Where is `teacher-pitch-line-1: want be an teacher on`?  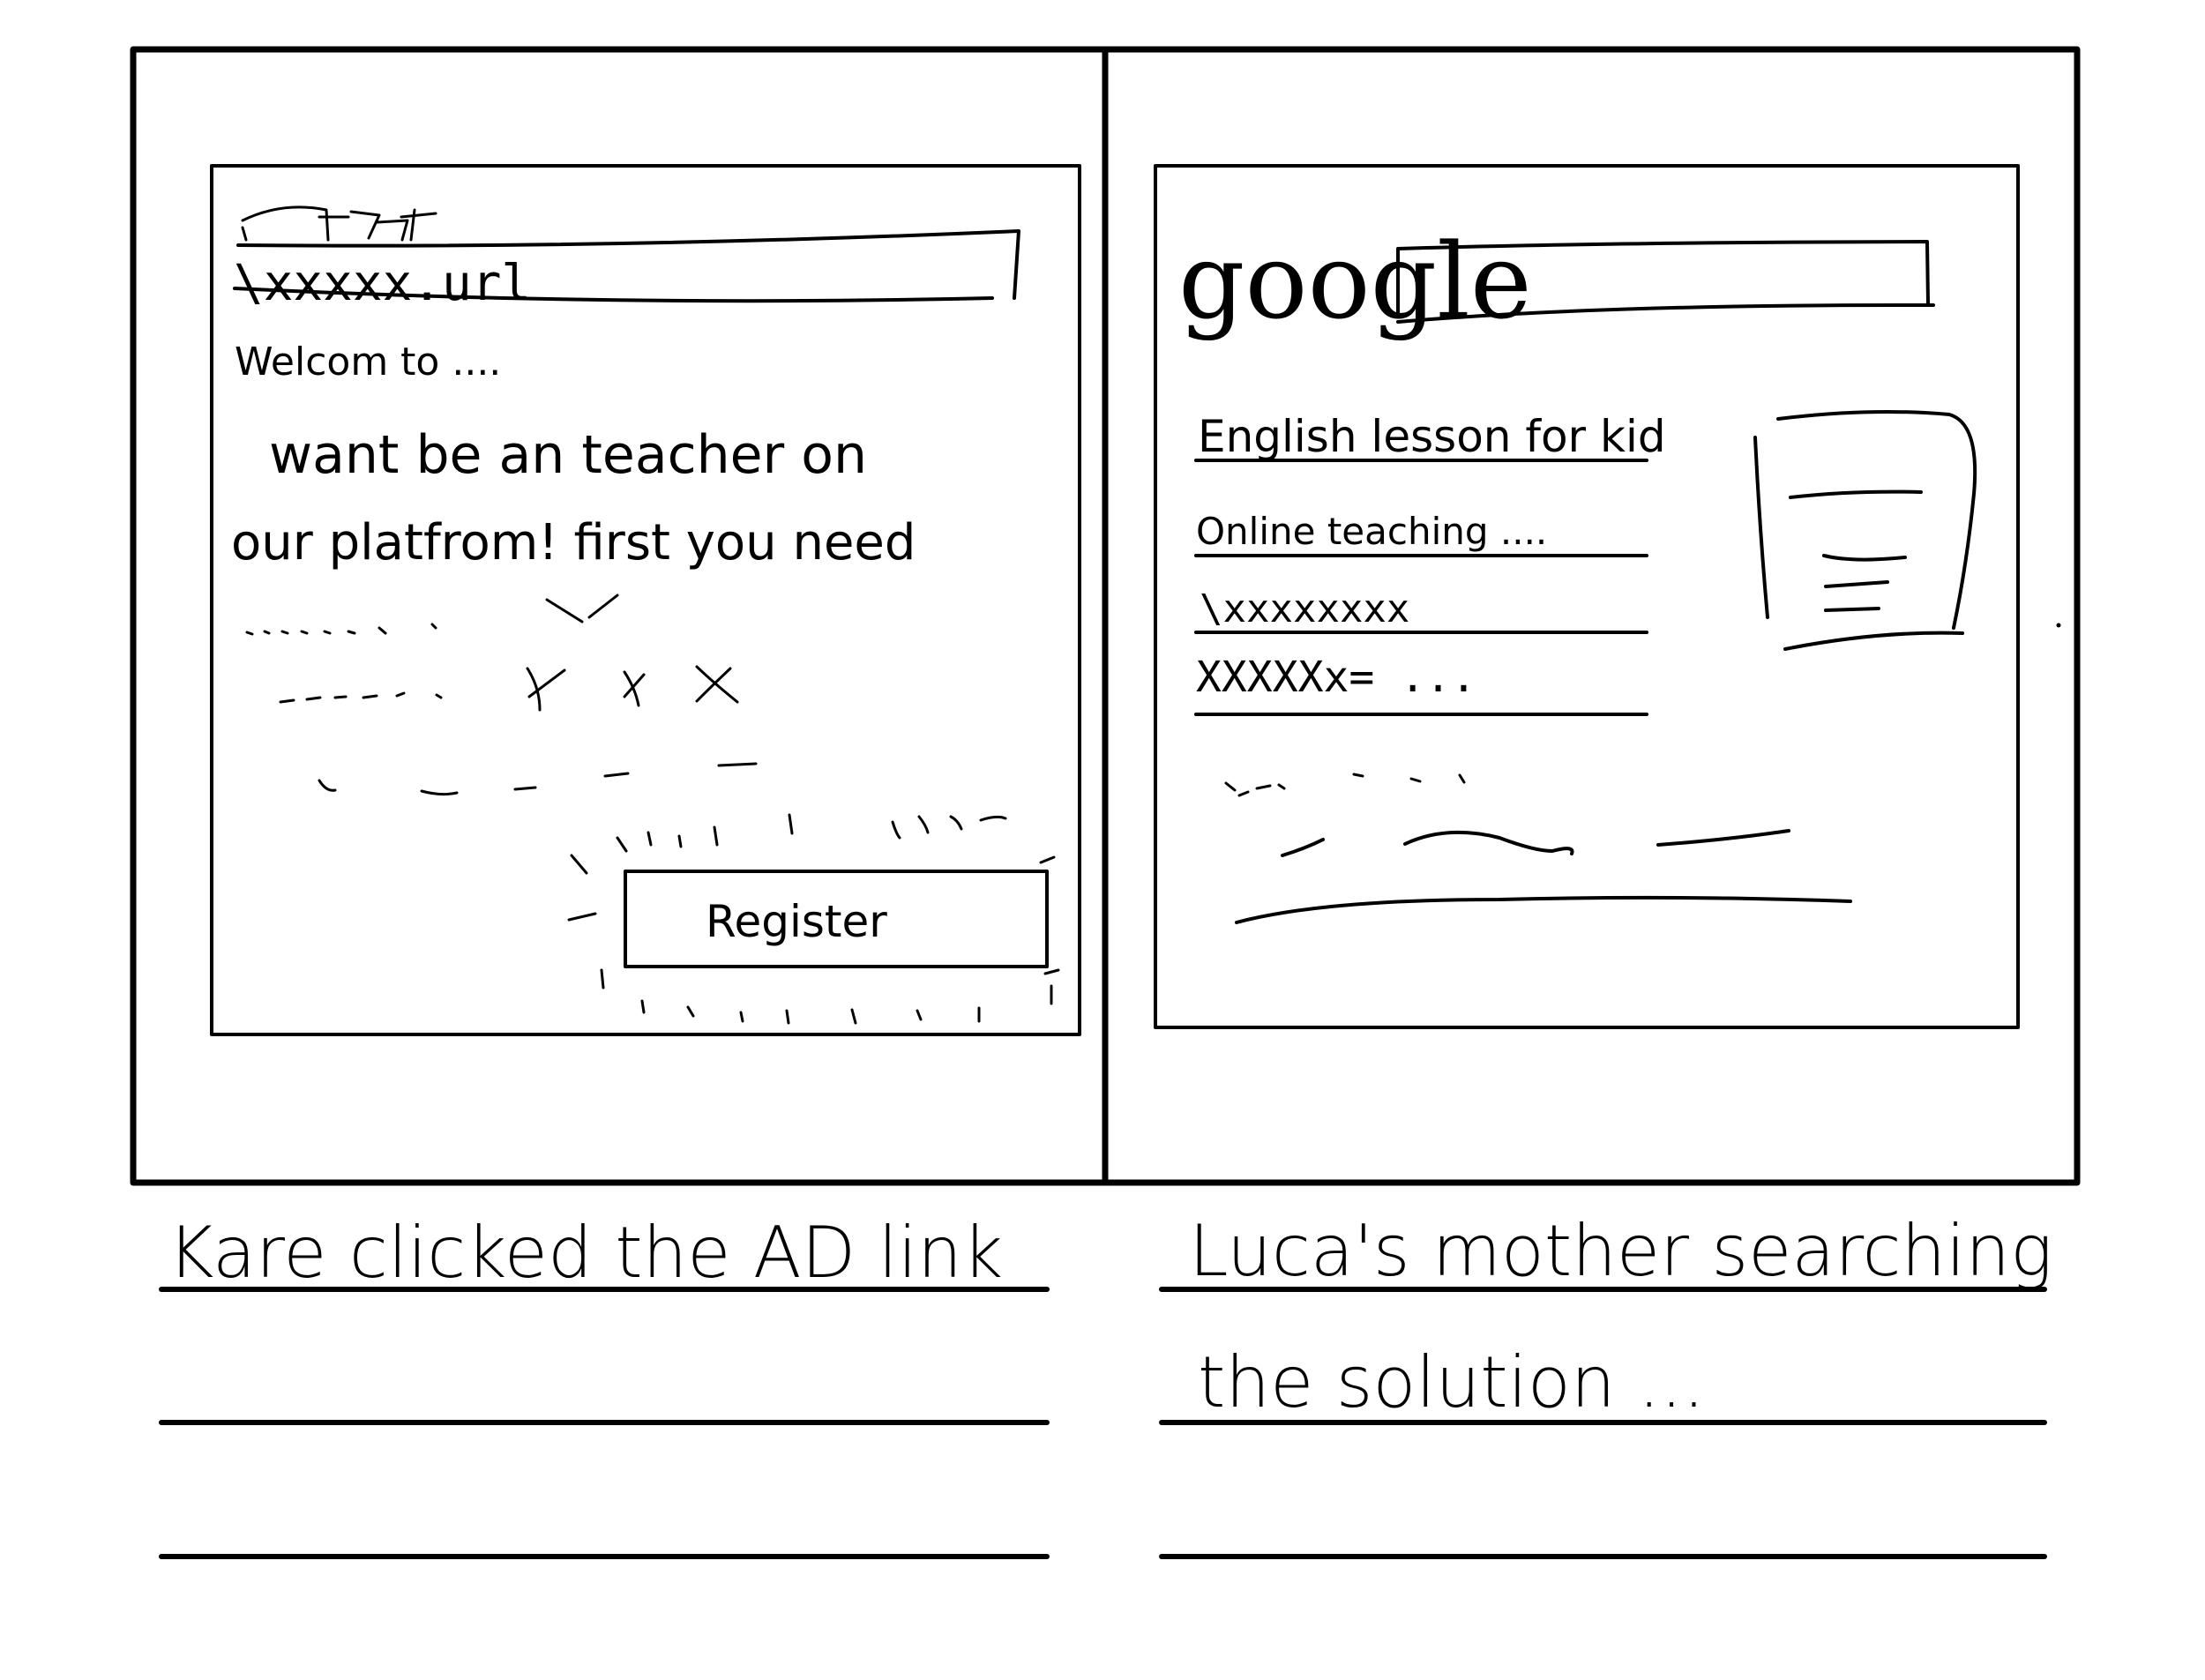
teacher-pitch-line-1: want be an teacher on is located at coordinates (568, 455).